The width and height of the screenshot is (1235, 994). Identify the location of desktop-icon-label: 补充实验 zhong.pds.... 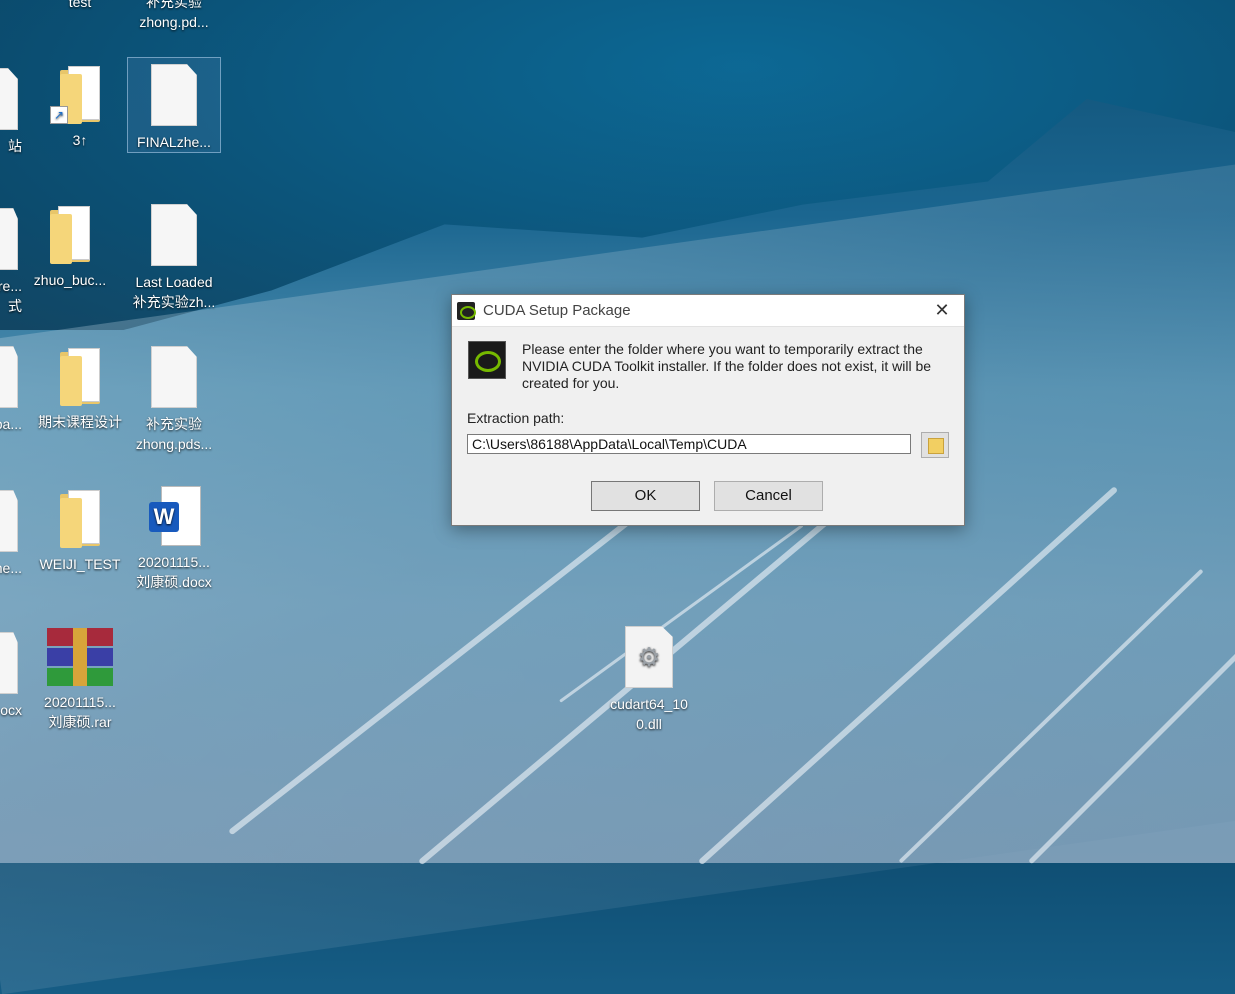
(174, 434).